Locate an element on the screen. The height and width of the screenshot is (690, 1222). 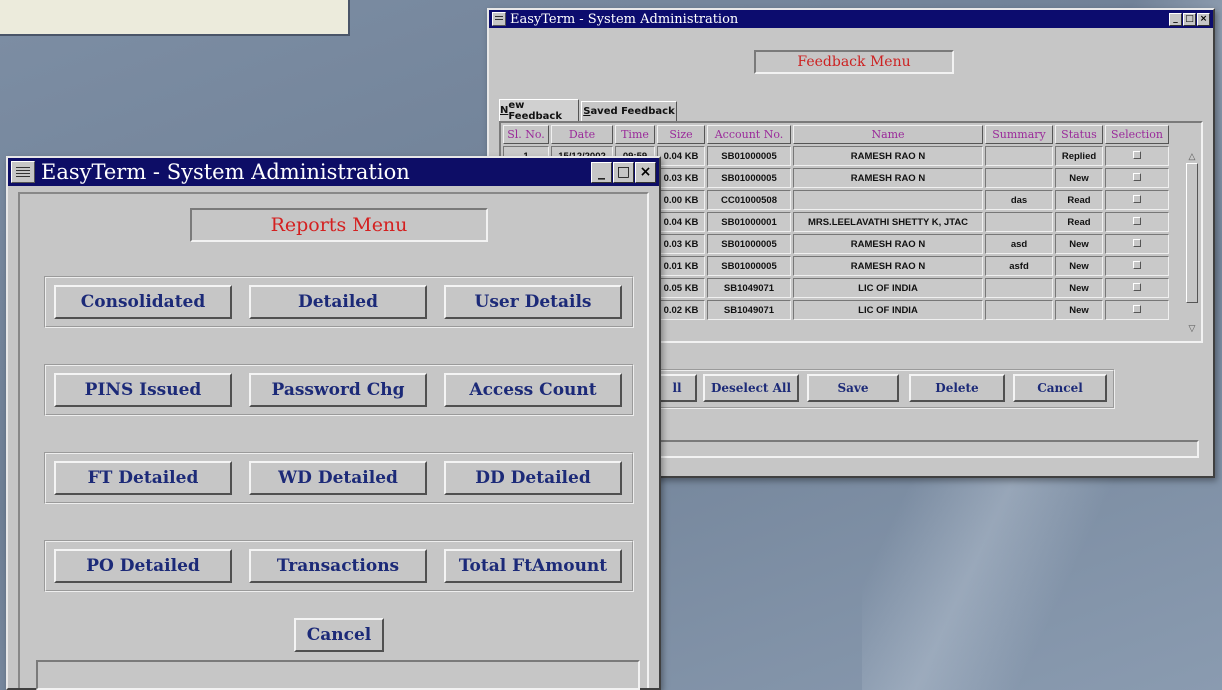
consolidated-button: Consolidated is located at coordinates (143, 302).